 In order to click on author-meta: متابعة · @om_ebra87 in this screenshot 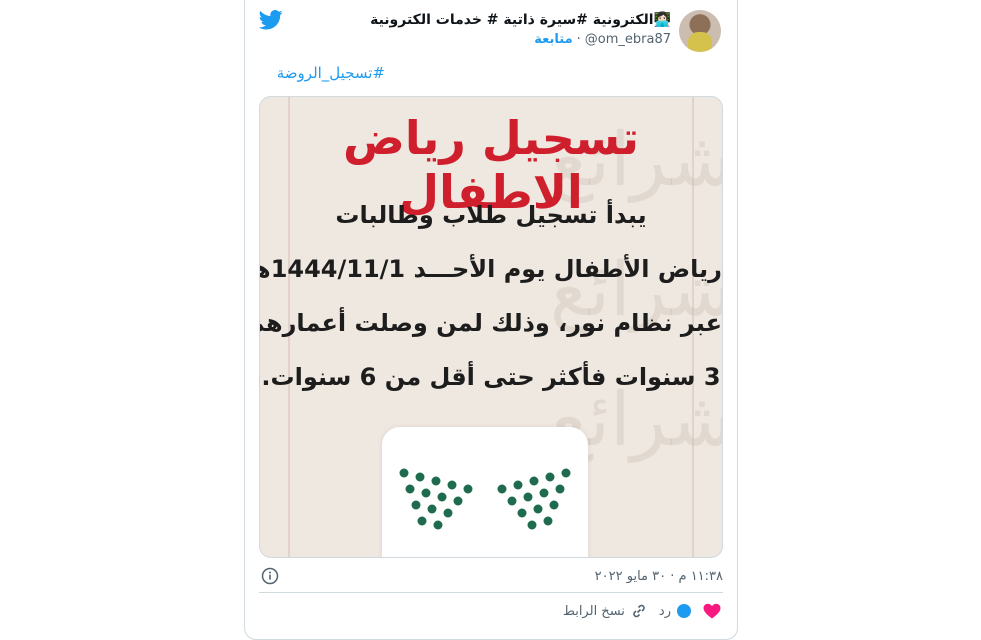, I will do `click(602, 39)`.